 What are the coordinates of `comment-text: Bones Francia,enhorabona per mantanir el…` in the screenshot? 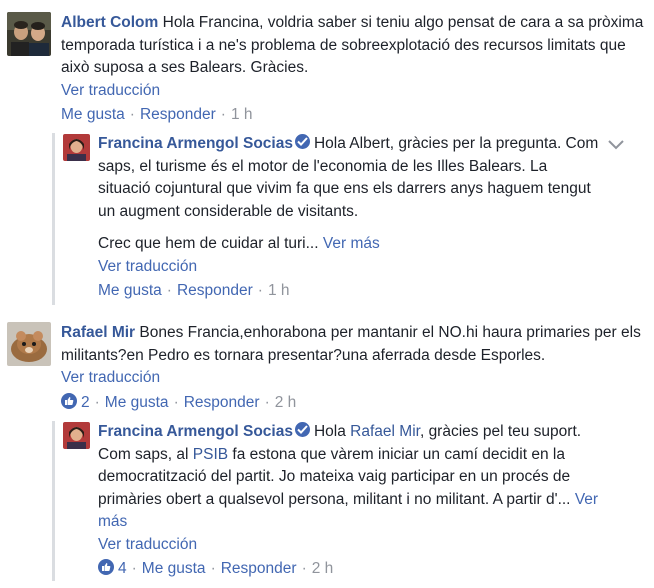 It's located at (351, 344).